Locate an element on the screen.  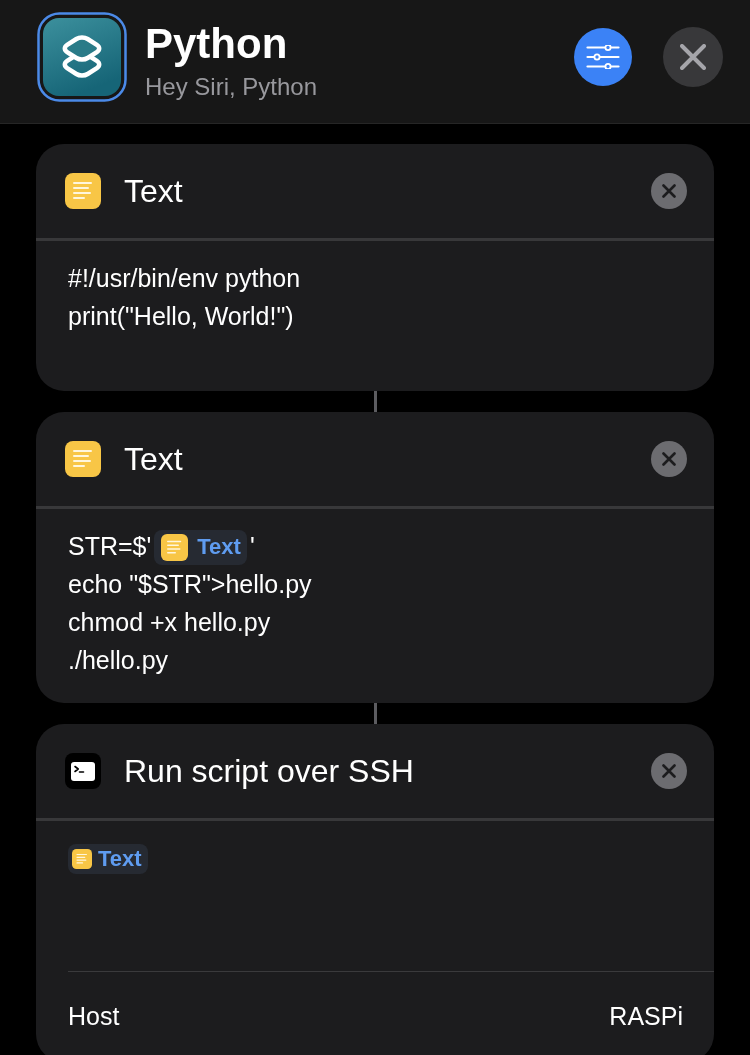
action-title: Run script over SSH is located at coordinates (269, 771).